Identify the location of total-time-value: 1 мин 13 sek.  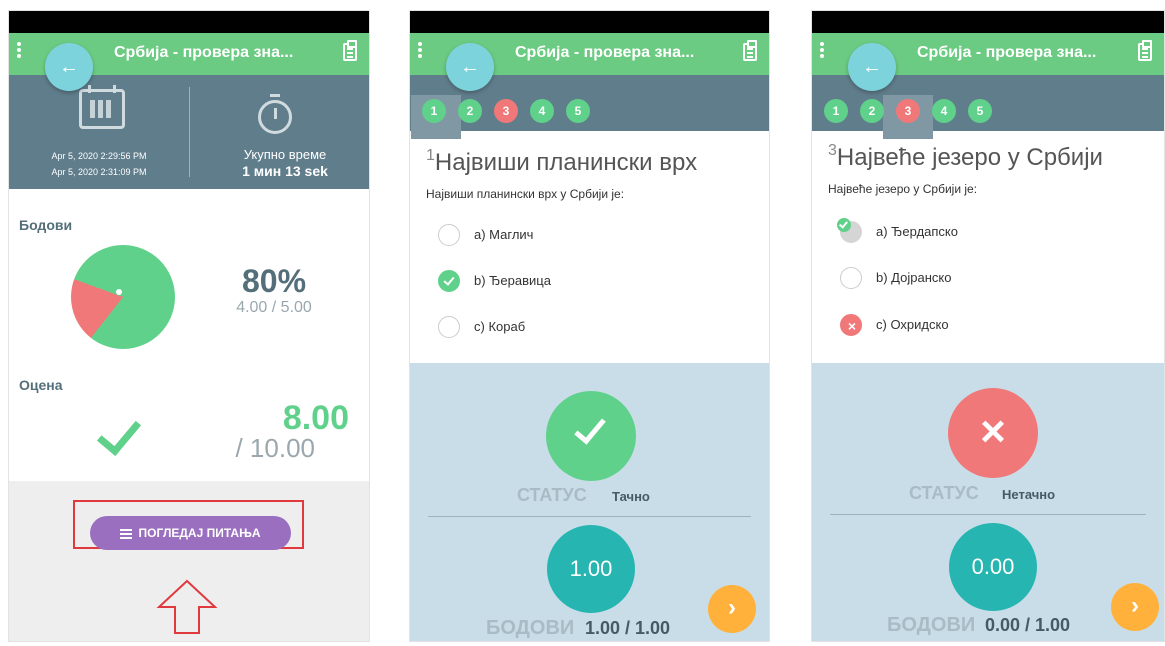
(285, 171).